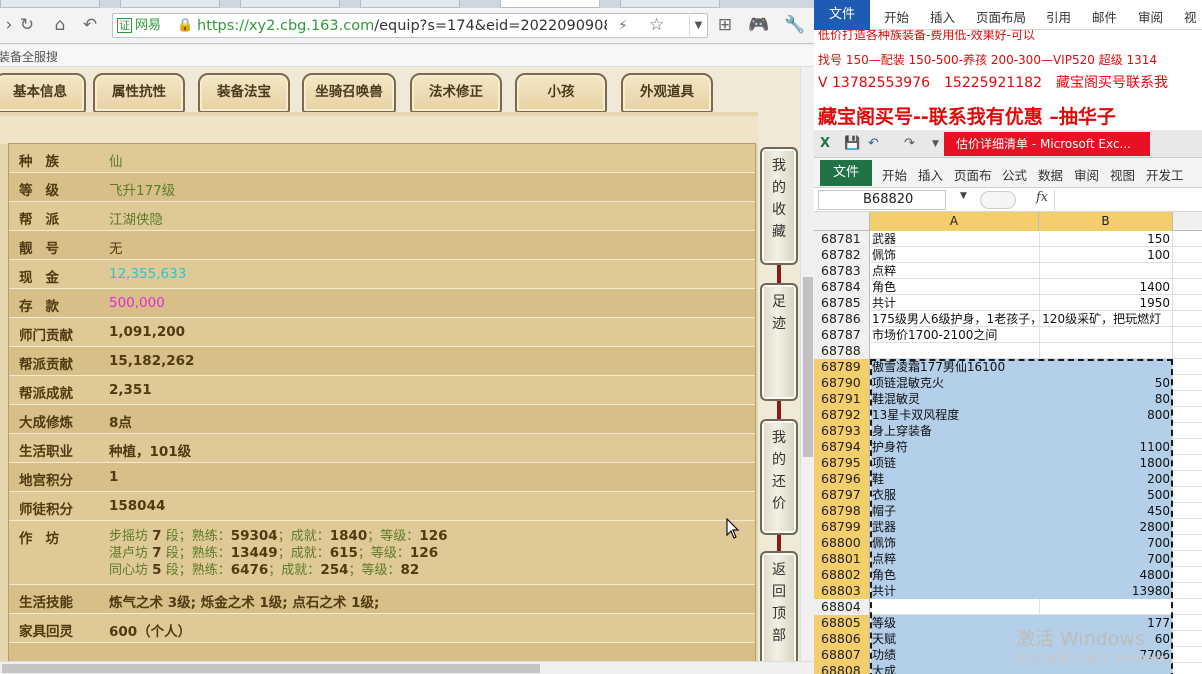 The image size is (1202, 674). What do you see at coordinates (725, 25) in the screenshot?
I see `apps-grid-icon: ⊞` at bounding box center [725, 25].